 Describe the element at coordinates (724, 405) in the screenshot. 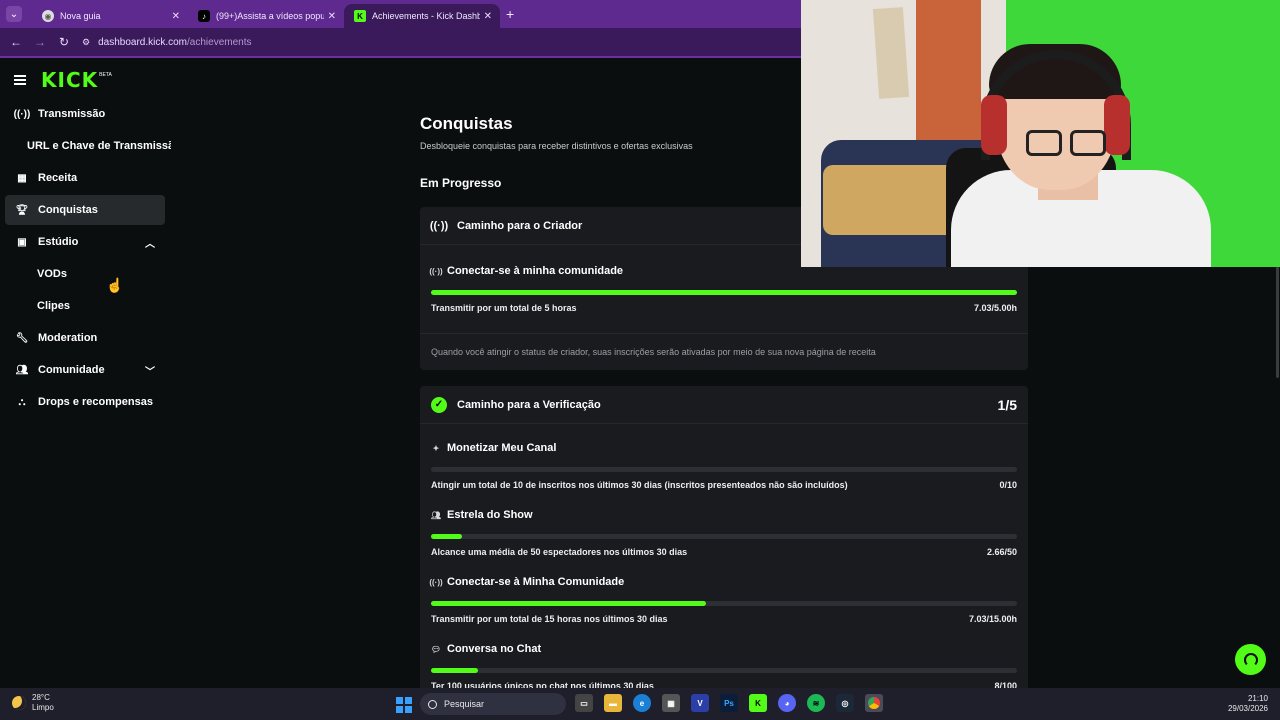

I see `card-header: ✓ Caminho para a Verificação 1/5` at that location.